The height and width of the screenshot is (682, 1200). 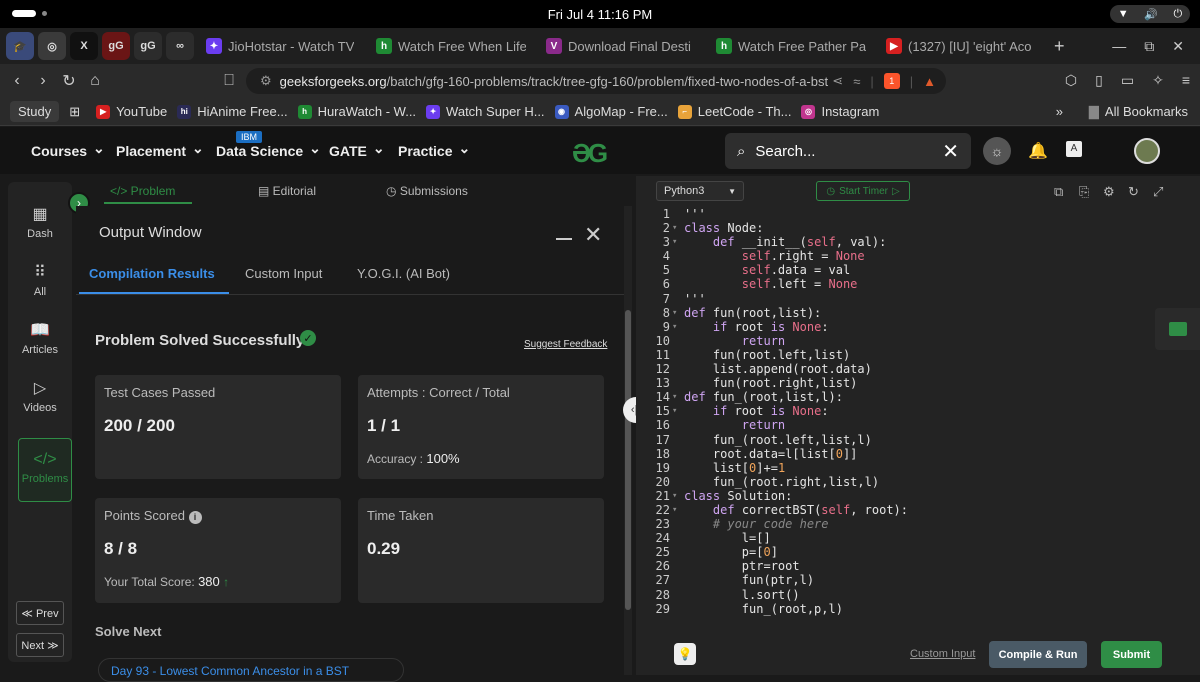 I want to click on brave-shields-icon: 1, so click(x=891, y=81).